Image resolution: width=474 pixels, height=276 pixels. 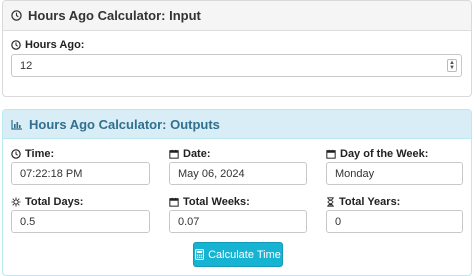 I want to click on time-label-text: Time:, so click(x=40, y=154).